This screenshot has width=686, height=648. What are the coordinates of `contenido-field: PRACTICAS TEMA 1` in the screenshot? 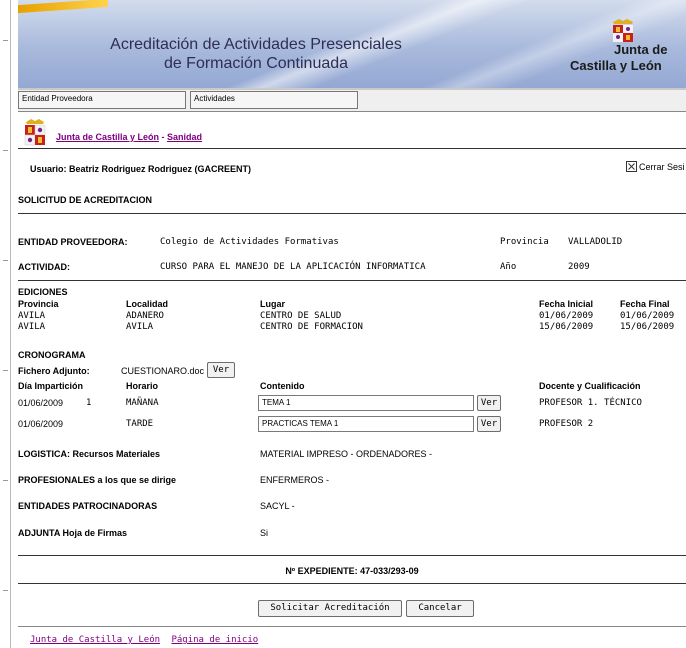 It's located at (366, 424).